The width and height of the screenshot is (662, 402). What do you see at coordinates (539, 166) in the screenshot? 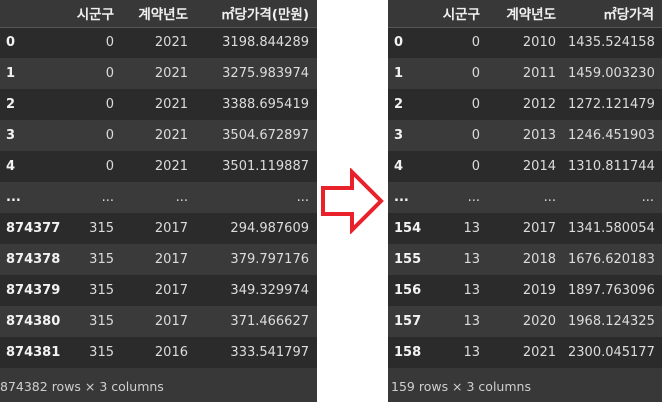
I see `table-cell: 2014` at bounding box center [539, 166].